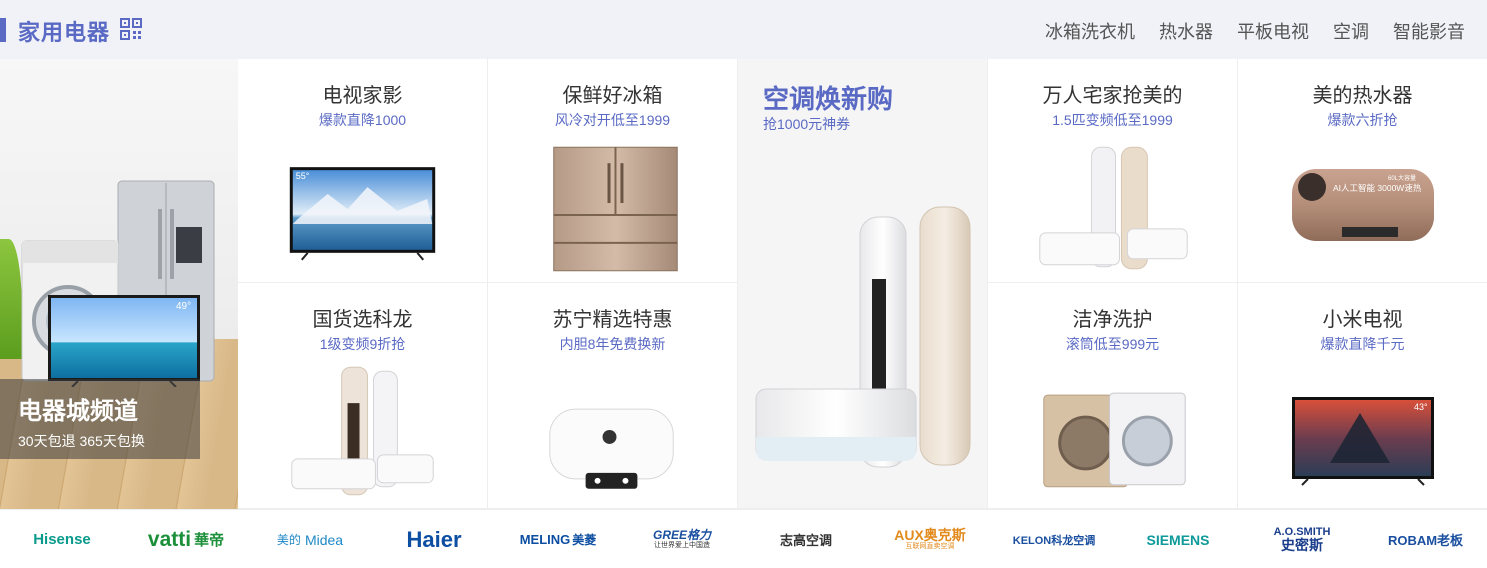  Describe the element at coordinates (743, 29) in the screenshot. I see `section-header: 家用电器 冰箱洗衣机 热水器 平板电视 空调 智能影音` at that location.